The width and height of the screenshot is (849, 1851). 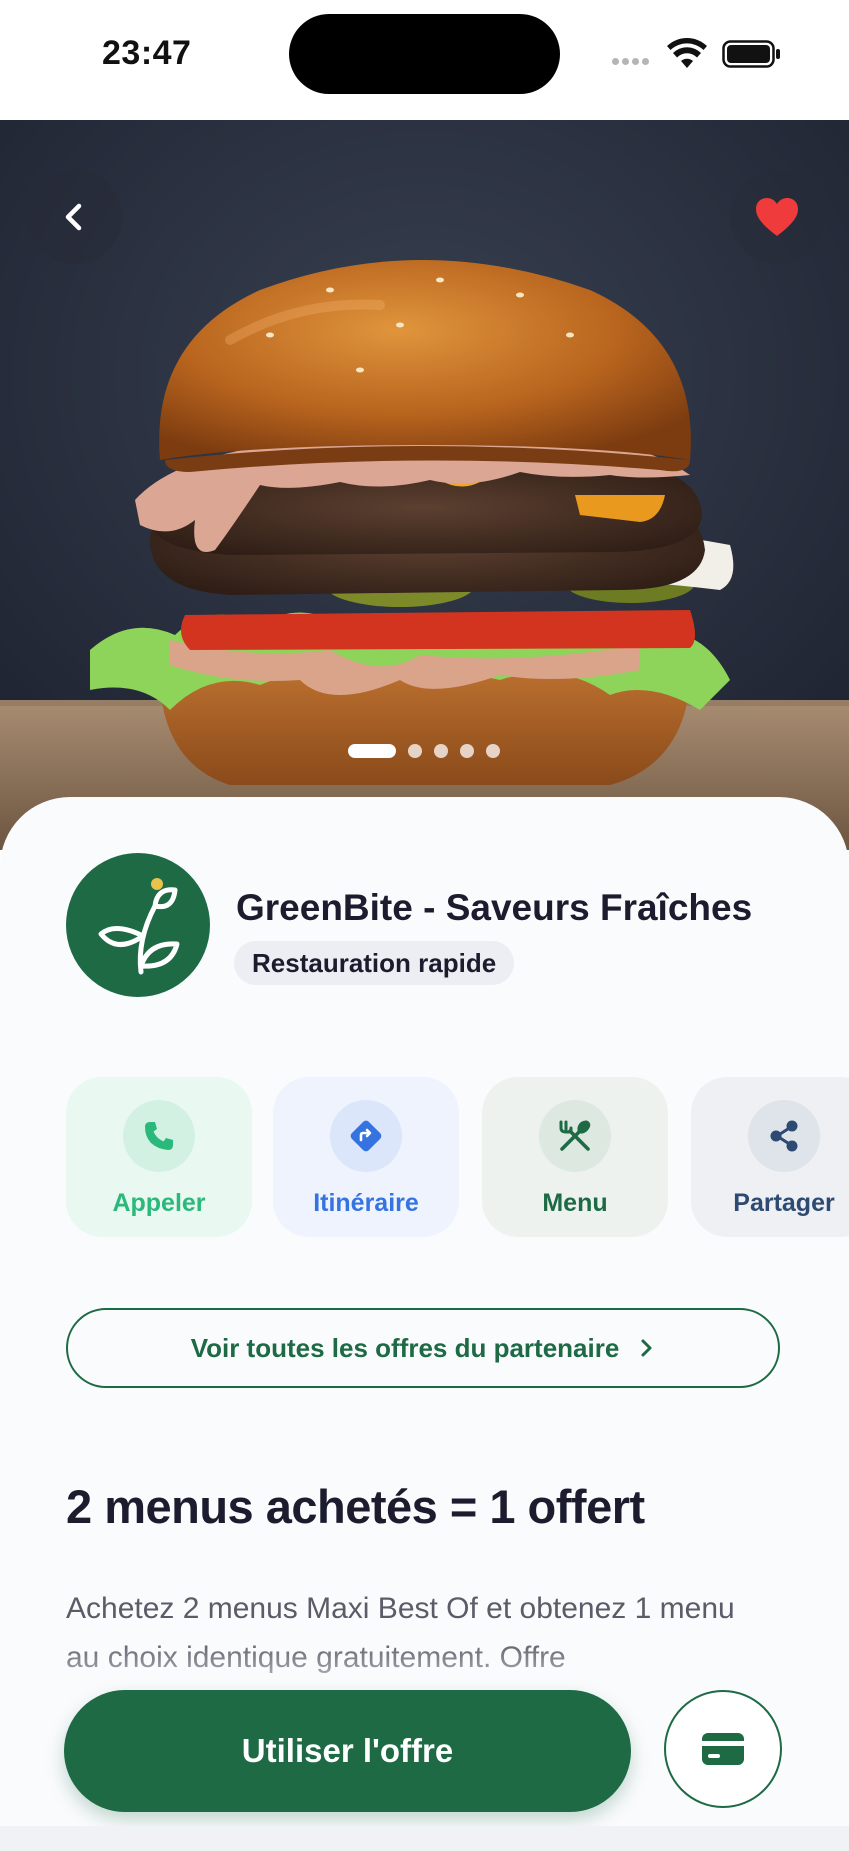 I want to click on directions-icon-wrap, so click(x=366, y=1136).